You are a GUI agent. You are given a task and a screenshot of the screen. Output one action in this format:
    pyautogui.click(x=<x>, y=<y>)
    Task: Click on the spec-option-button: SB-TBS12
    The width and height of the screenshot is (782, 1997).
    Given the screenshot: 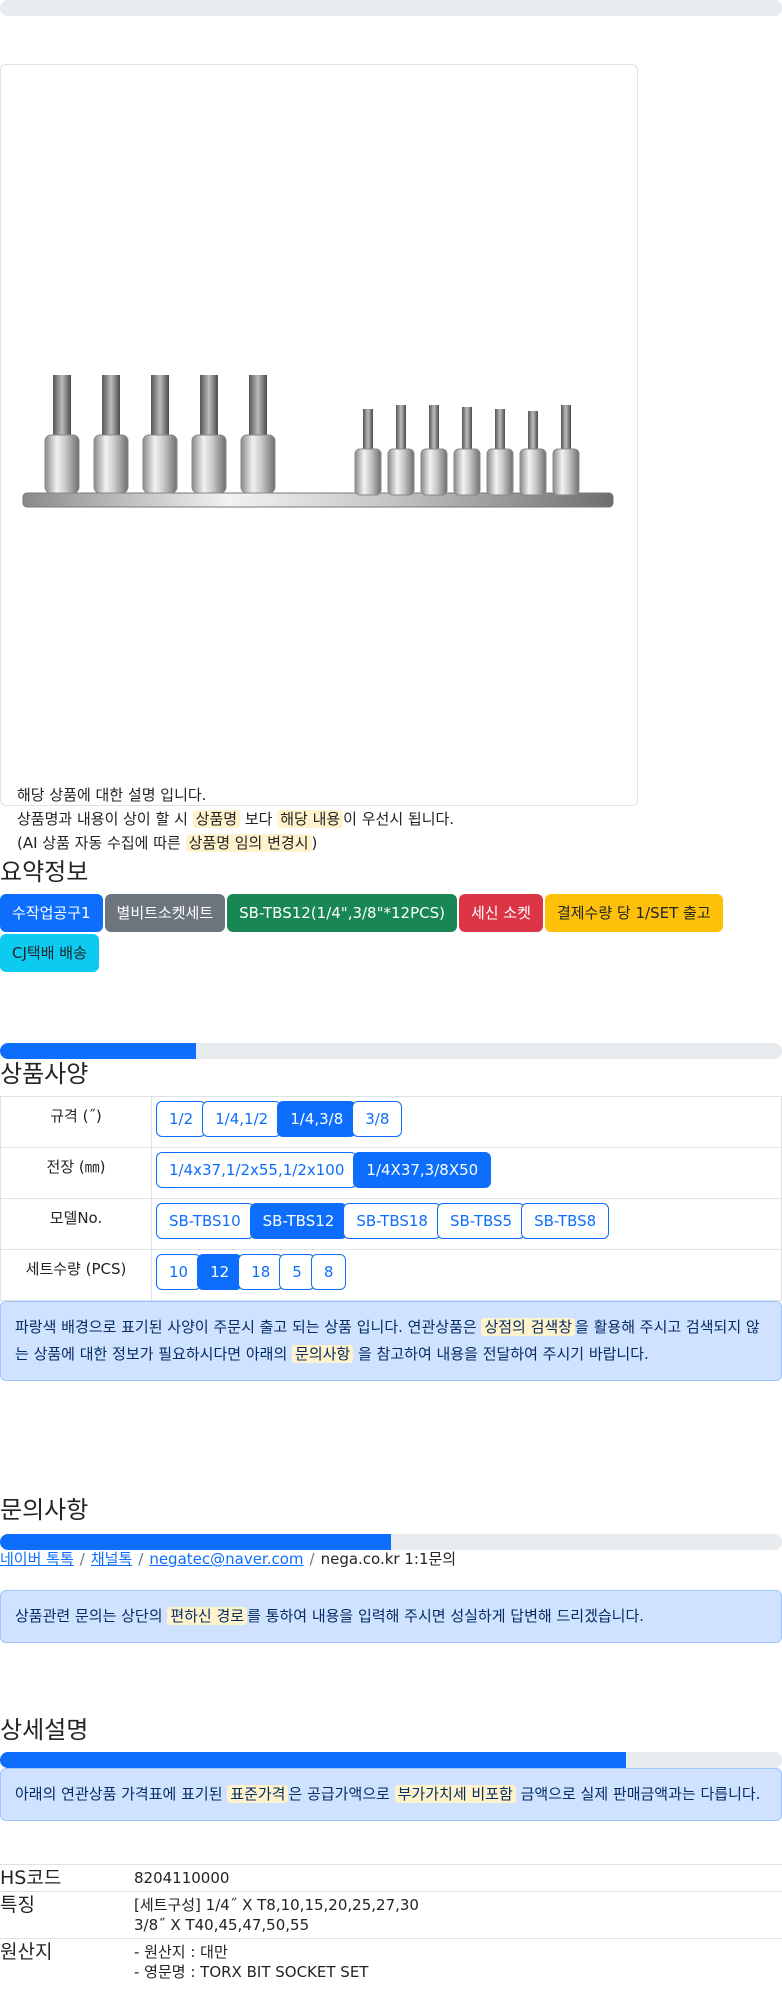 What is the action you would take?
    pyautogui.click(x=298, y=1221)
    